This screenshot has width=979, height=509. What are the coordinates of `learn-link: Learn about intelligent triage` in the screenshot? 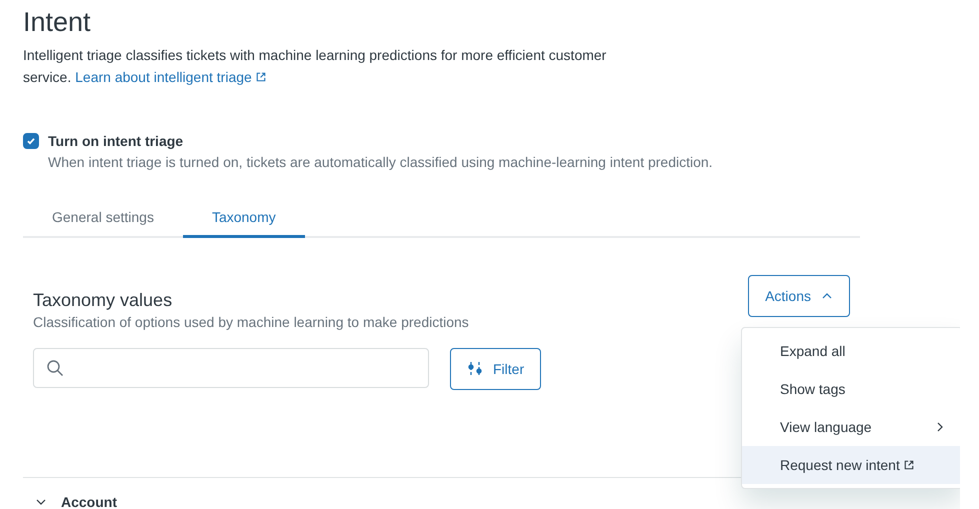 It's located at (170, 77).